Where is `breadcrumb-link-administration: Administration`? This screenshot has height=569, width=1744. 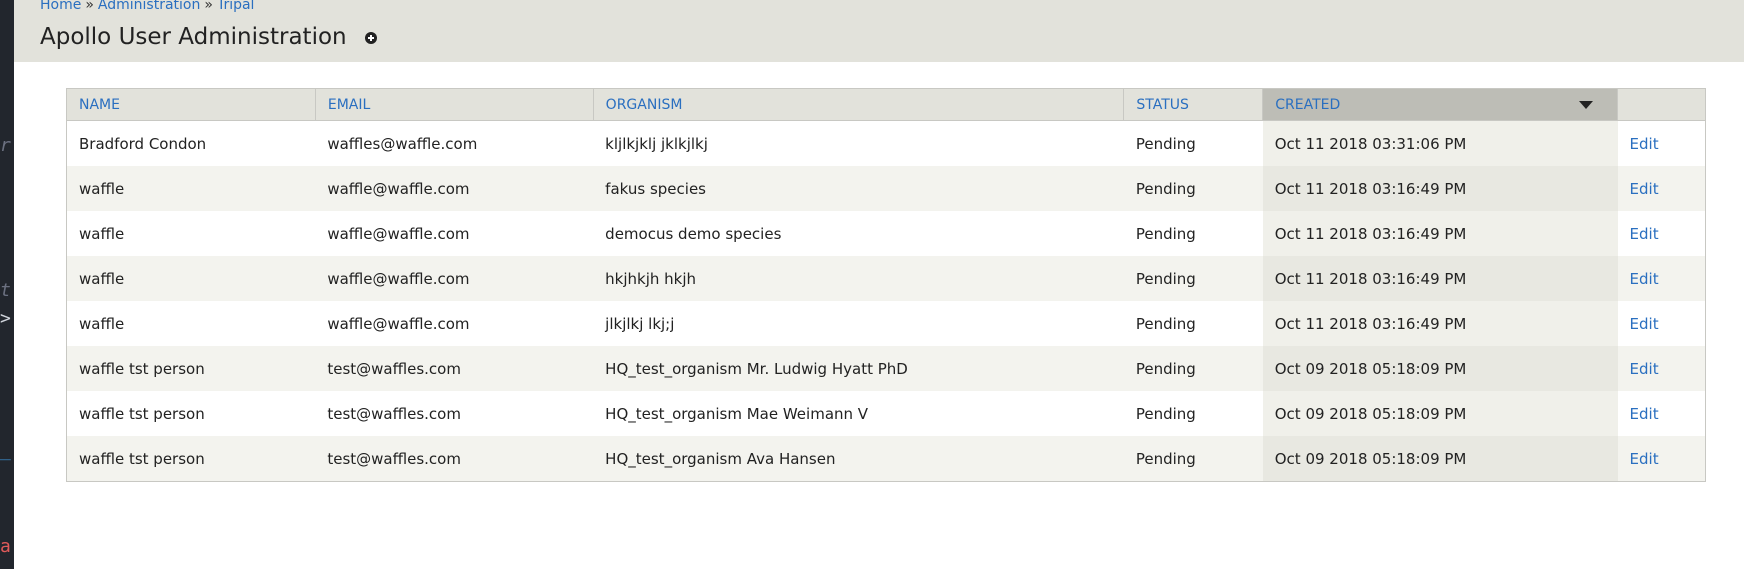 breadcrumb-link-administration: Administration is located at coordinates (149, 6).